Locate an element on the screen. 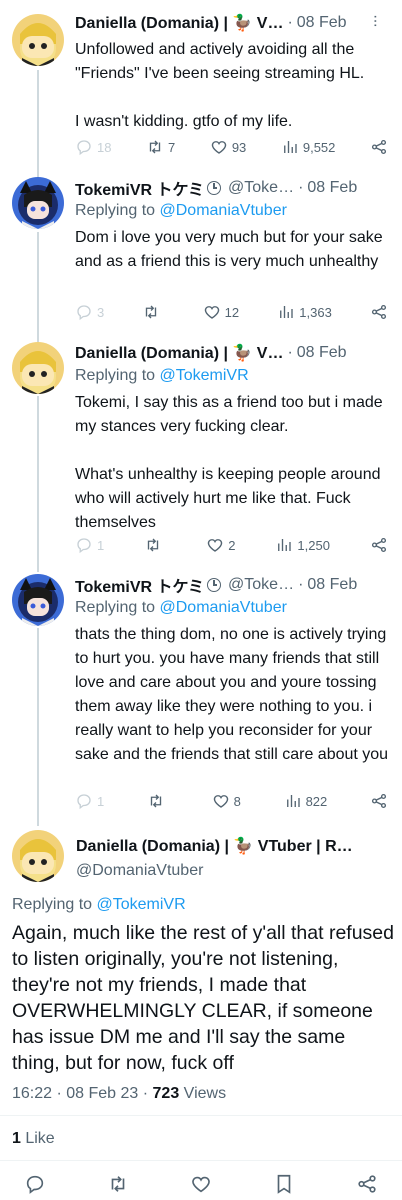 This screenshot has width=402, height=1200. reply-count: 18 is located at coordinates (104, 147).